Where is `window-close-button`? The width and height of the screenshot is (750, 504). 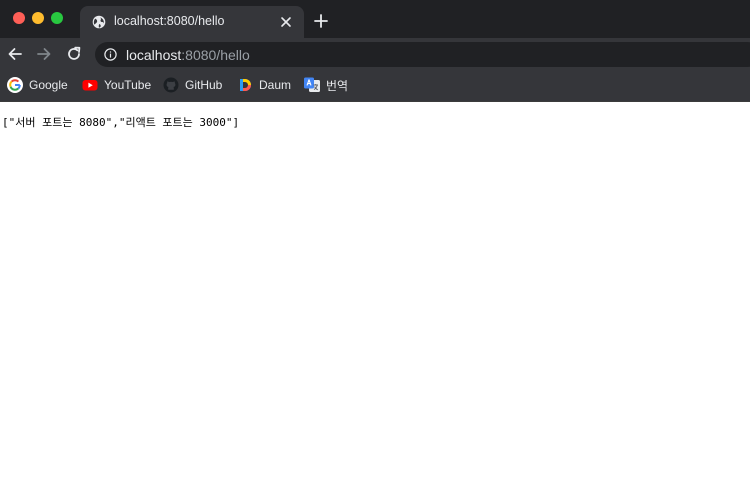
window-close-button is located at coordinates (19, 18).